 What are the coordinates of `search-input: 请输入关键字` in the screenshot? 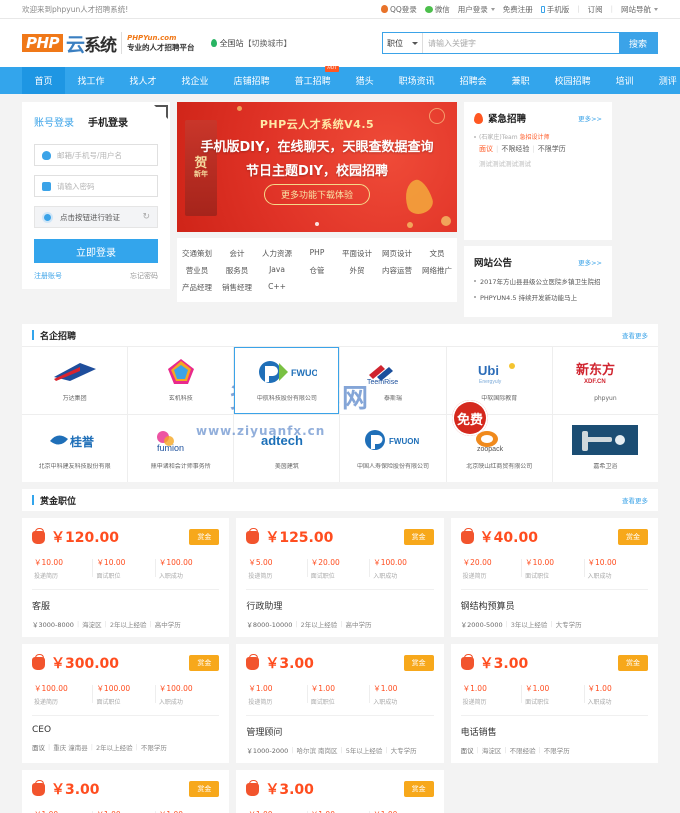 It's located at (521, 43).